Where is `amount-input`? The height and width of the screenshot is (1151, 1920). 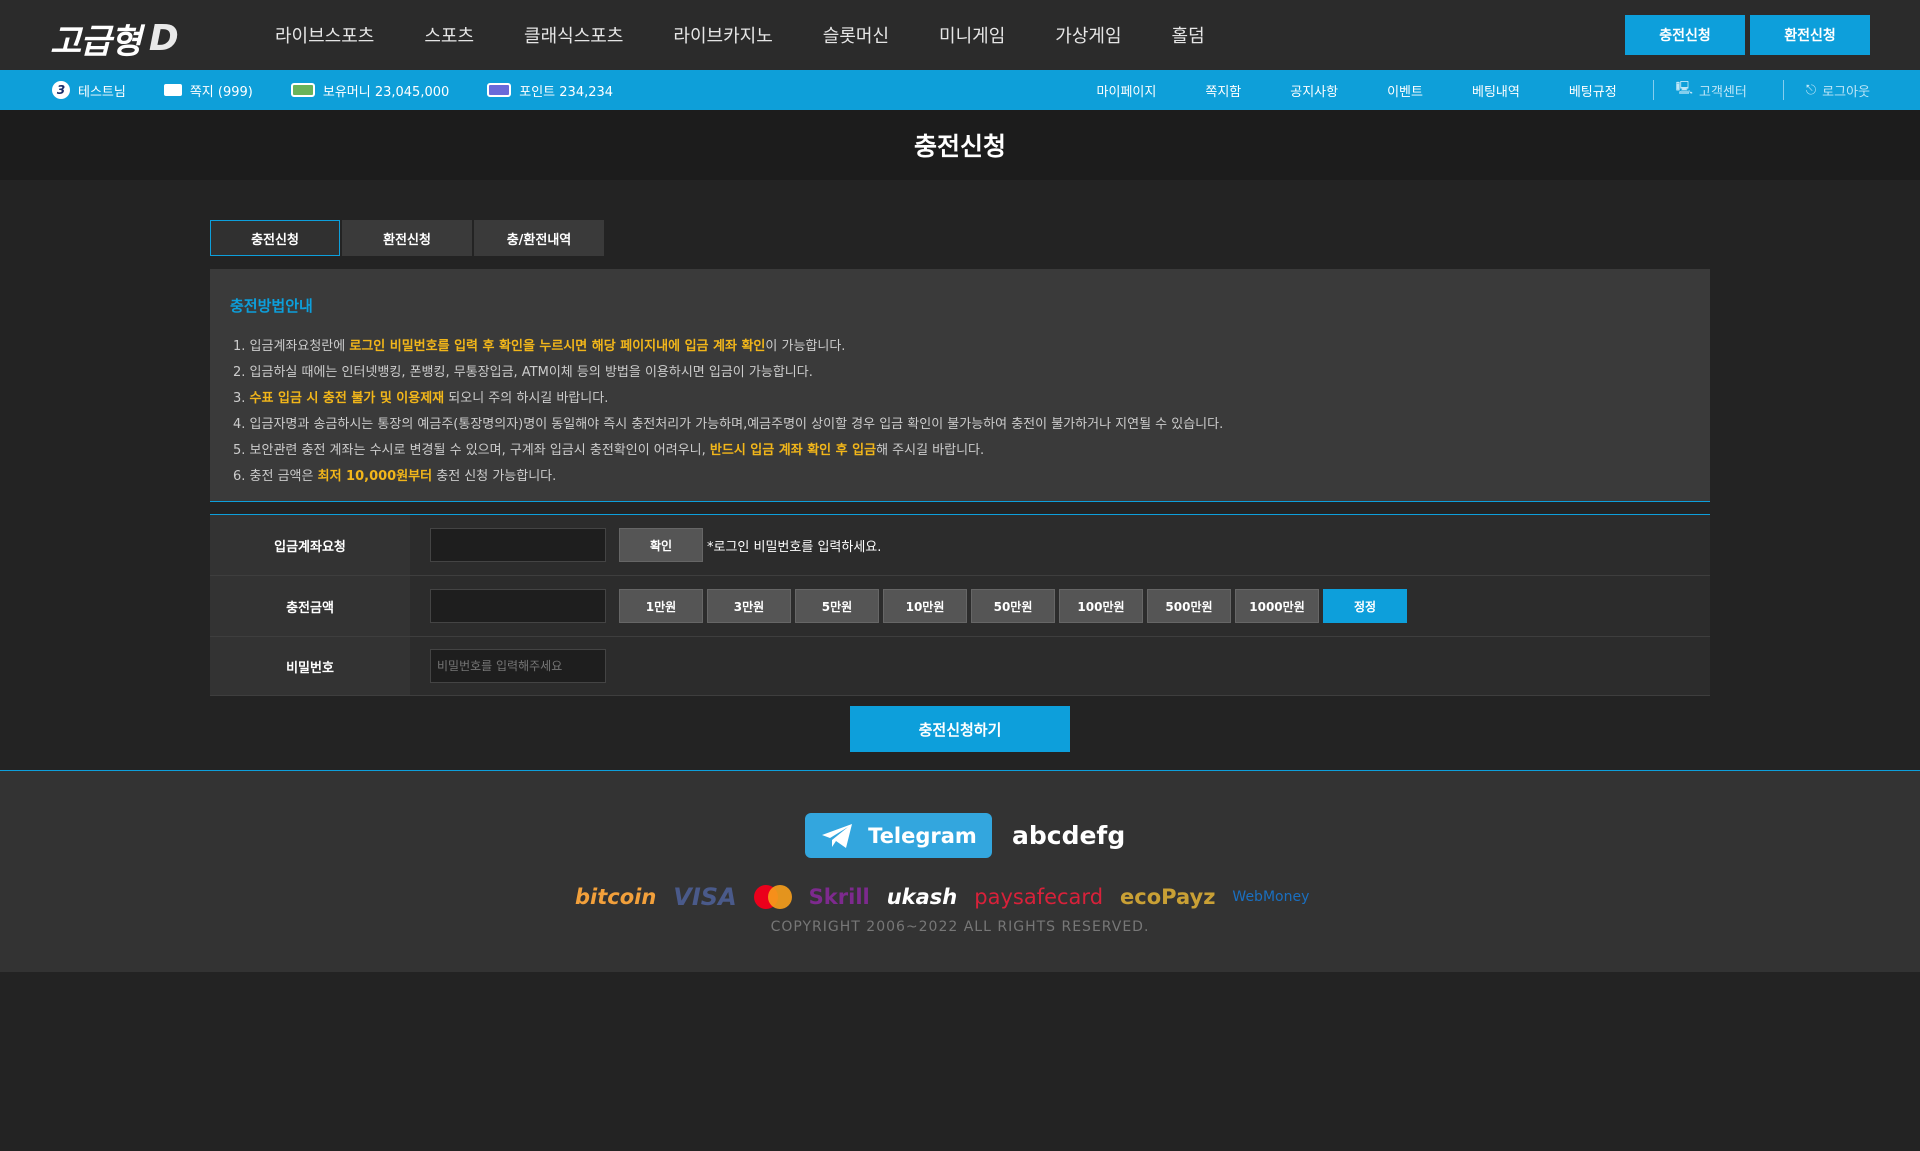
amount-input is located at coordinates (518, 606).